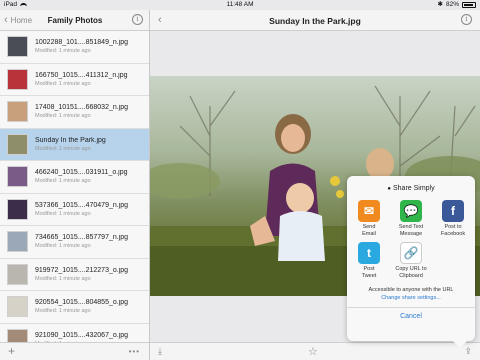  I want to click on share-label-line1: Send, so click(369, 227).